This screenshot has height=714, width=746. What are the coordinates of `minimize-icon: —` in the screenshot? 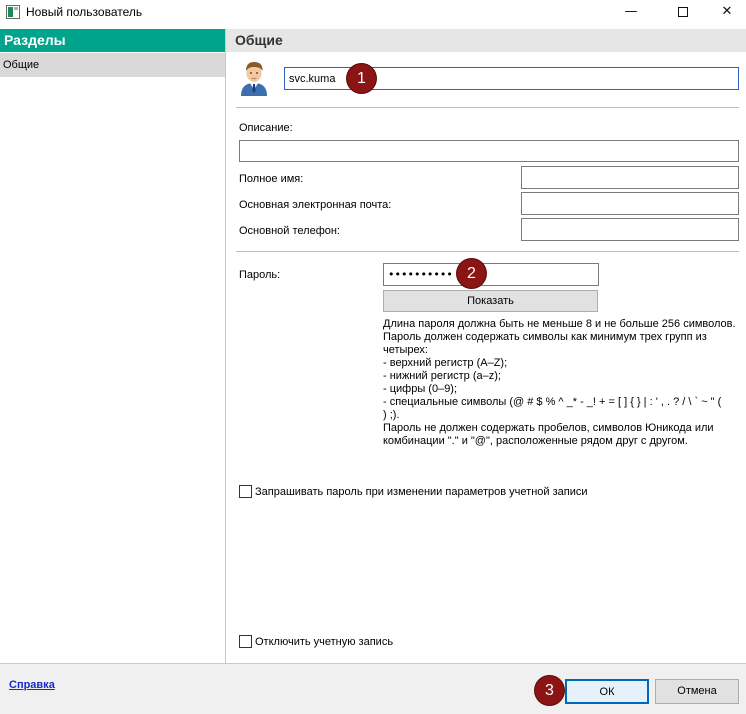 It's located at (631, 11).